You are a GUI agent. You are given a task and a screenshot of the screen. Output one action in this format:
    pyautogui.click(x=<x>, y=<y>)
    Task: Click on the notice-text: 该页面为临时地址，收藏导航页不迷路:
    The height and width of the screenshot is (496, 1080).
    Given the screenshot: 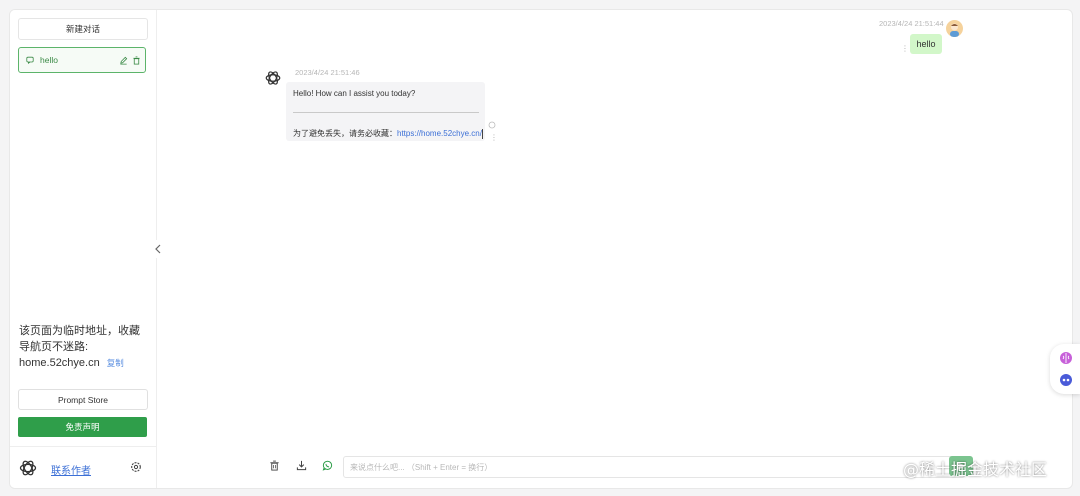 What is the action you would take?
    pyautogui.click(x=79, y=339)
    